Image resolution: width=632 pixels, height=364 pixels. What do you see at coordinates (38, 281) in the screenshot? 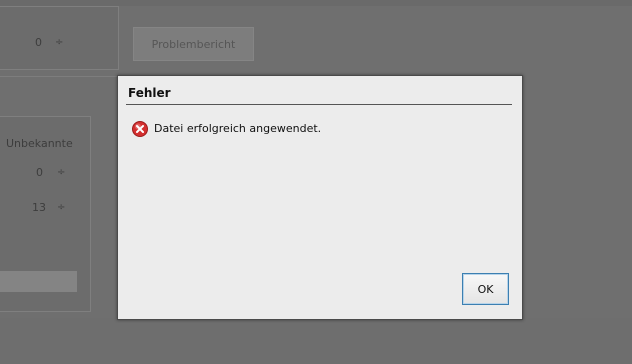
I see `background-bar` at bounding box center [38, 281].